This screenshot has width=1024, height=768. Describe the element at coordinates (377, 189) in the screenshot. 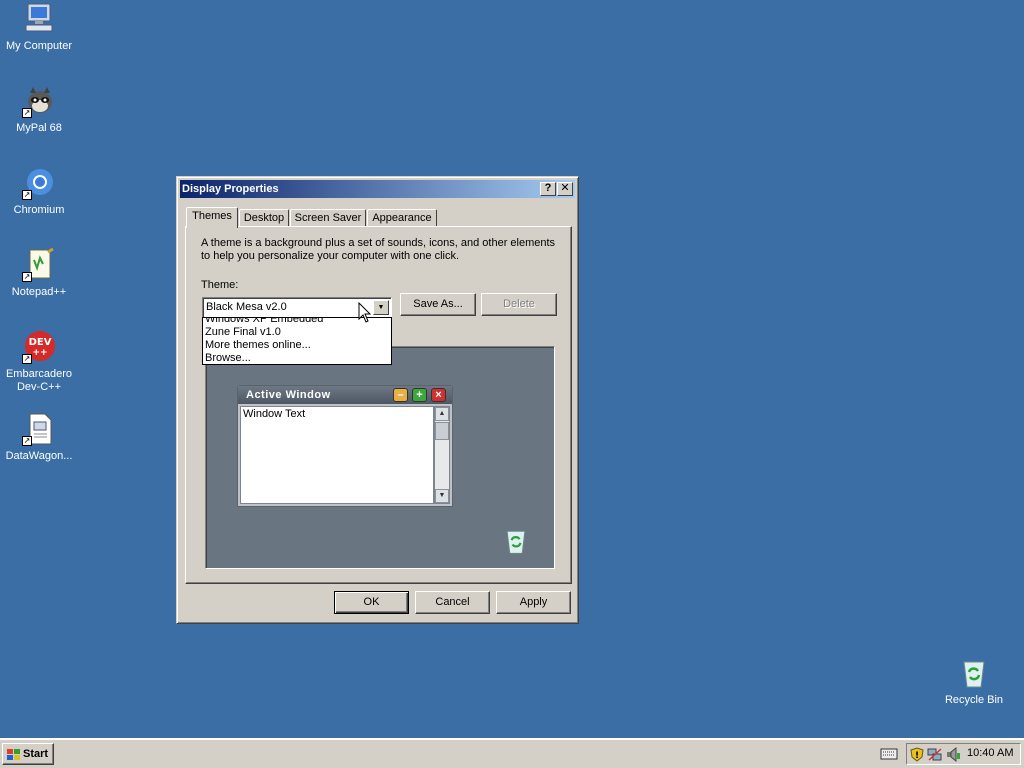

I see `title-bar: Display Properties ? ✕` at that location.